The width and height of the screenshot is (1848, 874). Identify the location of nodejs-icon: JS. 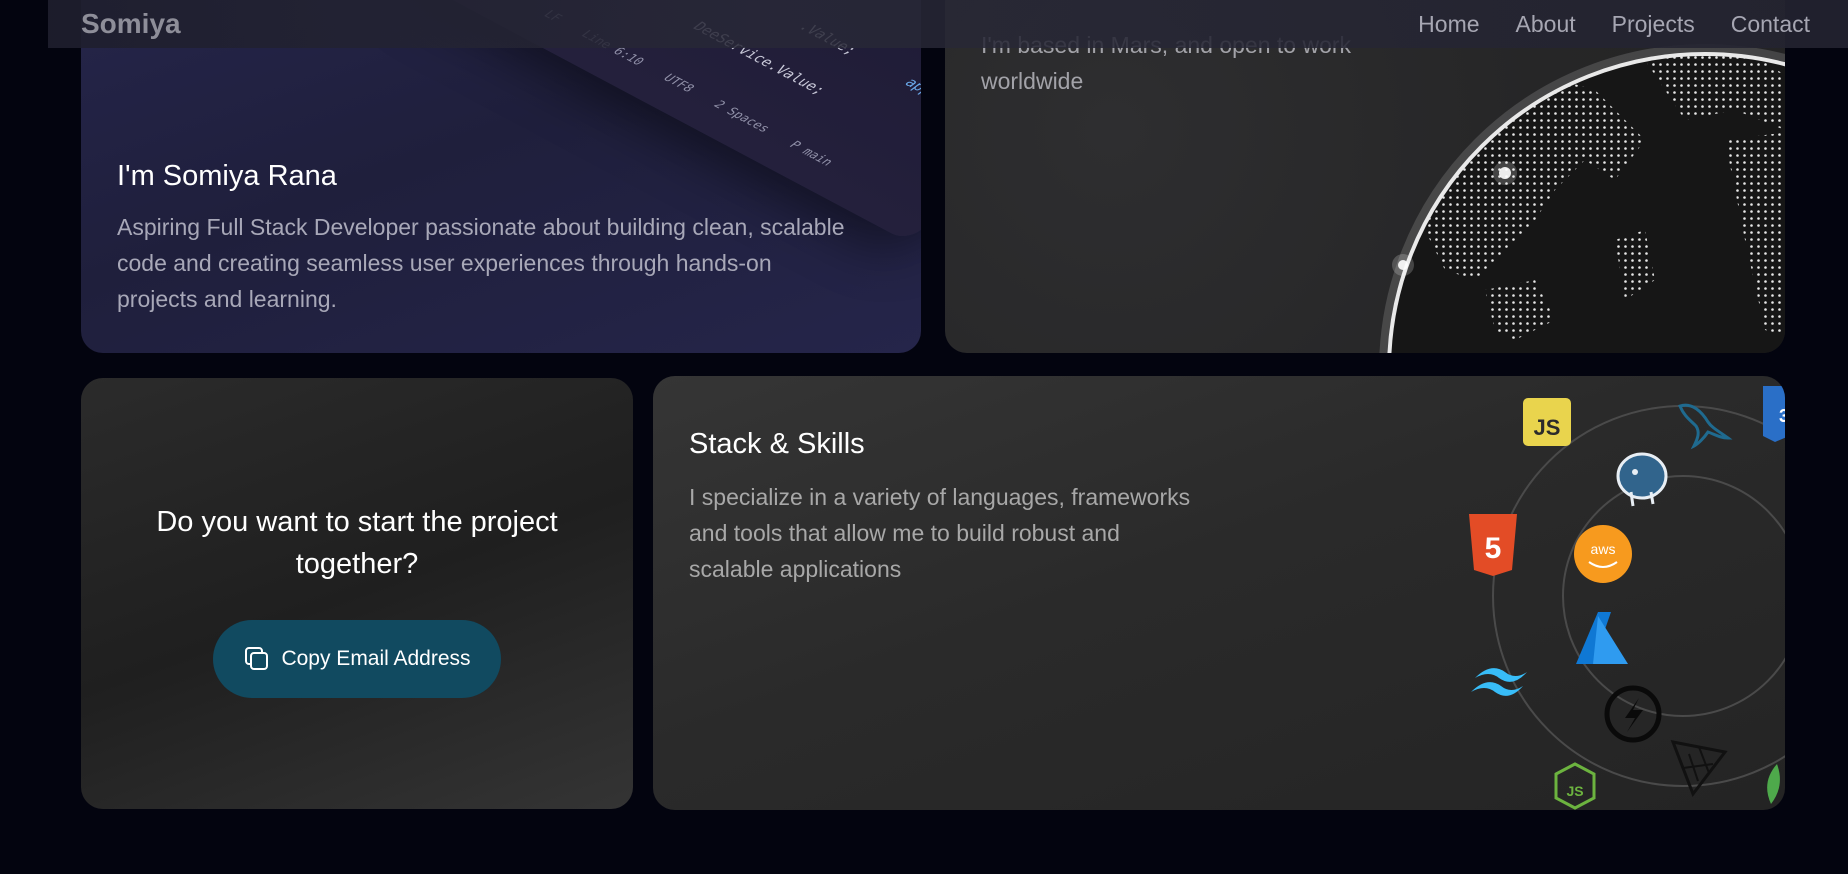
(1575, 786).